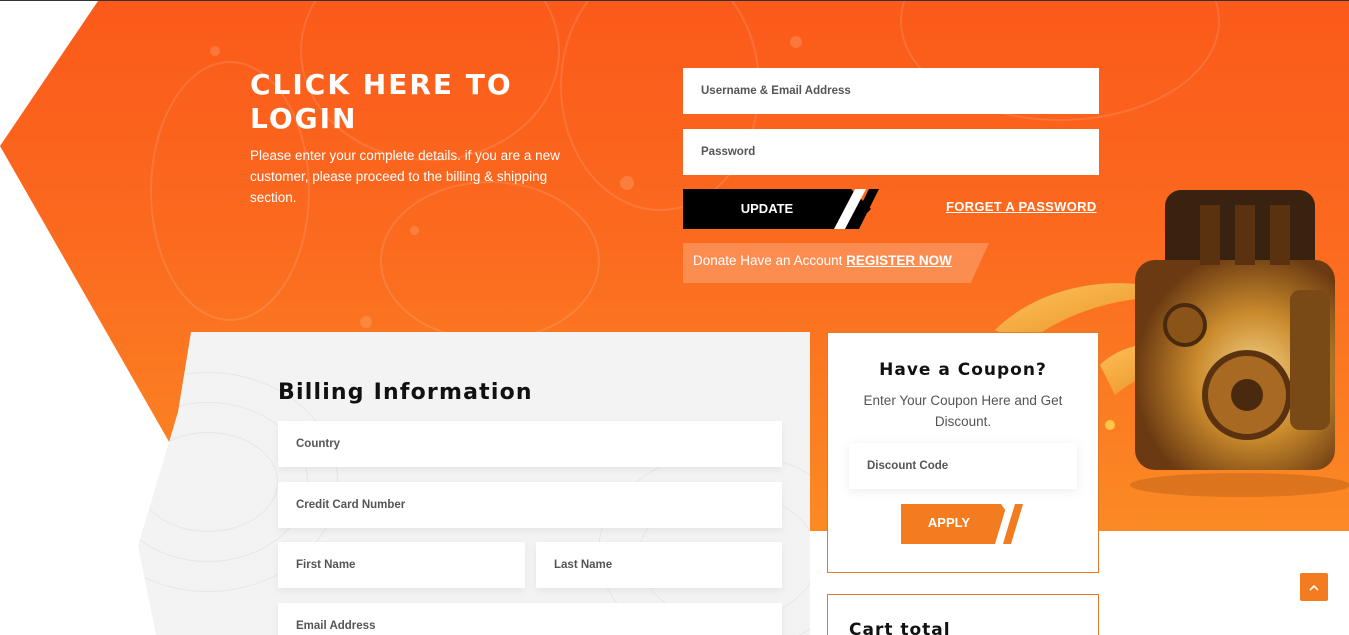  I want to click on forget-password-link: FORGET A PASSWORD, so click(1021, 206).